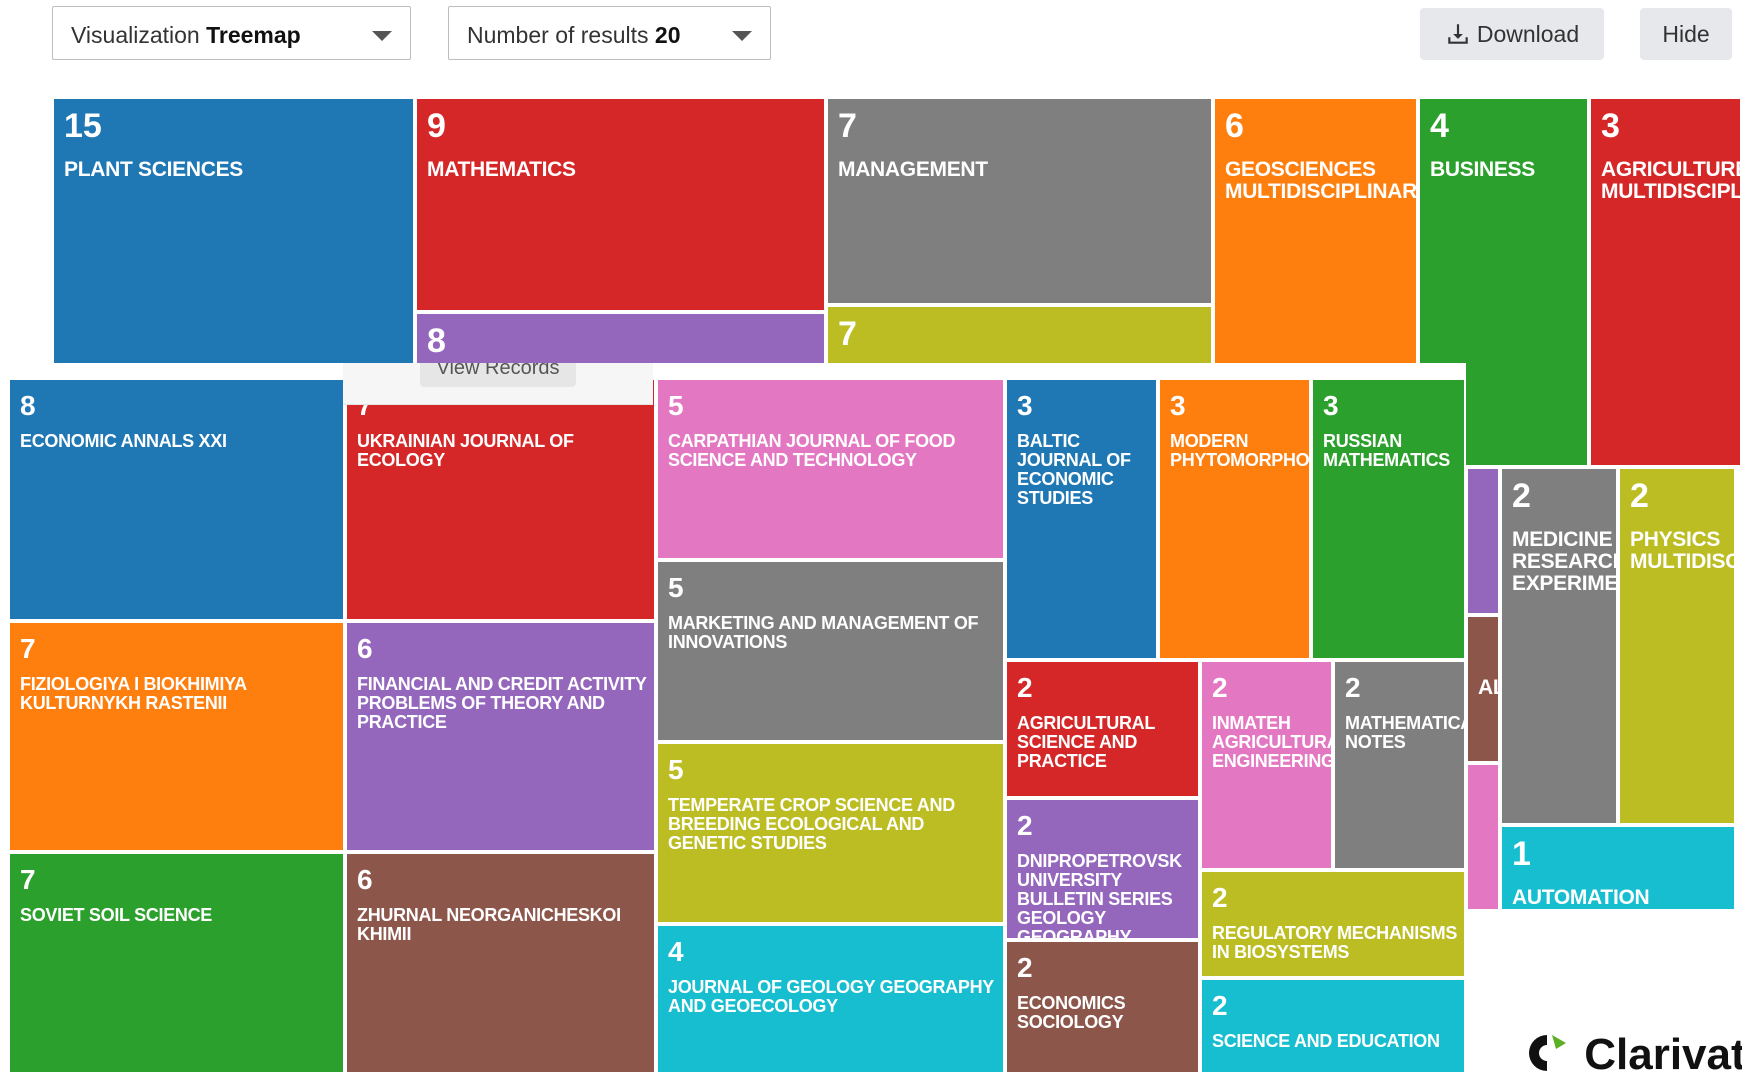 This screenshot has width=1742, height=1080. What do you see at coordinates (123, 441) in the screenshot?
I see `journal-label: ECONOMIC ANNALS XXI` at bounding box center [123, 441].